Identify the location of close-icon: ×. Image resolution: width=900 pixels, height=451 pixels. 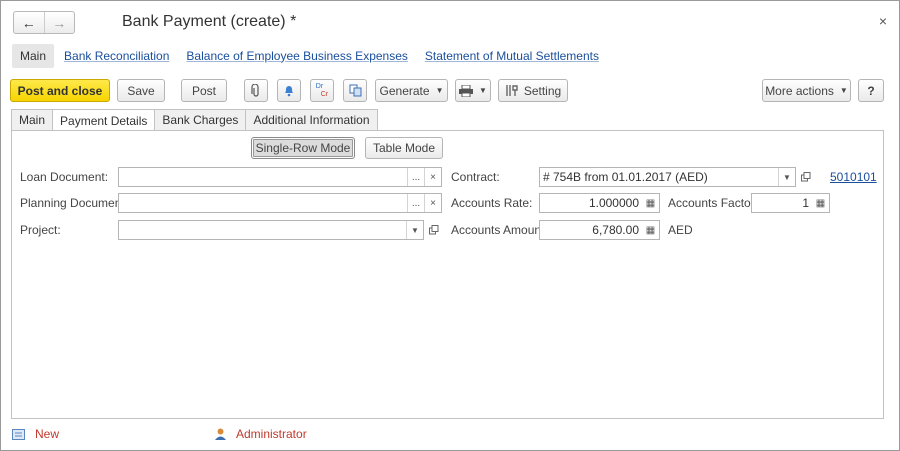
(883, 21).